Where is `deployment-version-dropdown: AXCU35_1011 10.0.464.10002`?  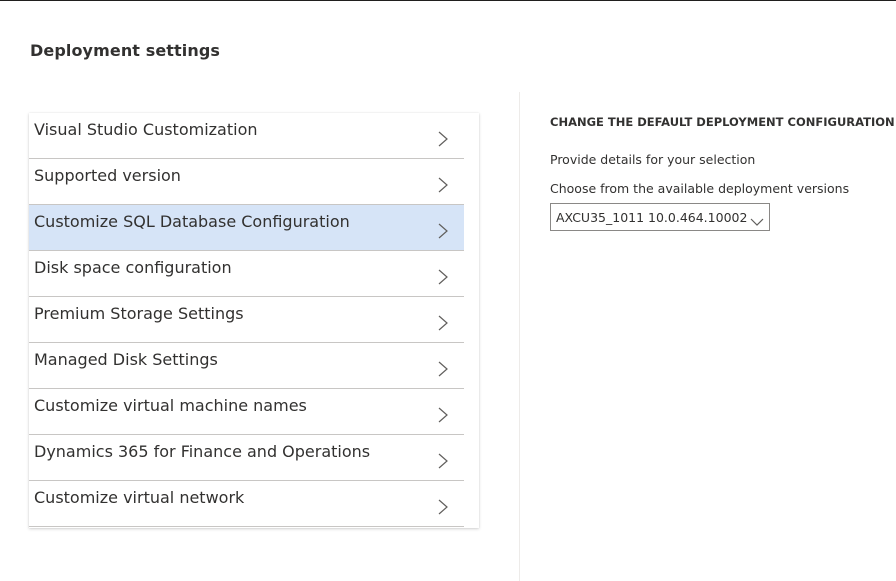
deployment-version-dropdown: AXCU35_1011 10.0.464.10002 is located at coordinates (660, 217).